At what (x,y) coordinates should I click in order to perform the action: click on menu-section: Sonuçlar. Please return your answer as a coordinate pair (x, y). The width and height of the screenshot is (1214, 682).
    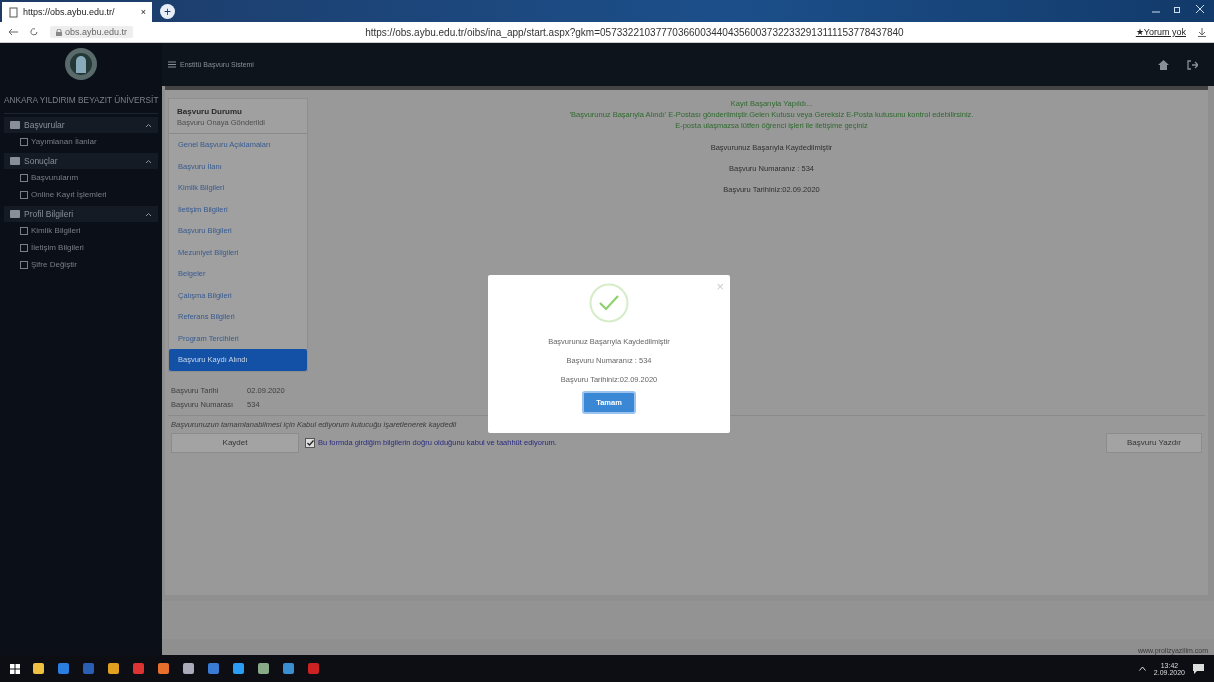
    Looking at the image, I should click on (81, 161).